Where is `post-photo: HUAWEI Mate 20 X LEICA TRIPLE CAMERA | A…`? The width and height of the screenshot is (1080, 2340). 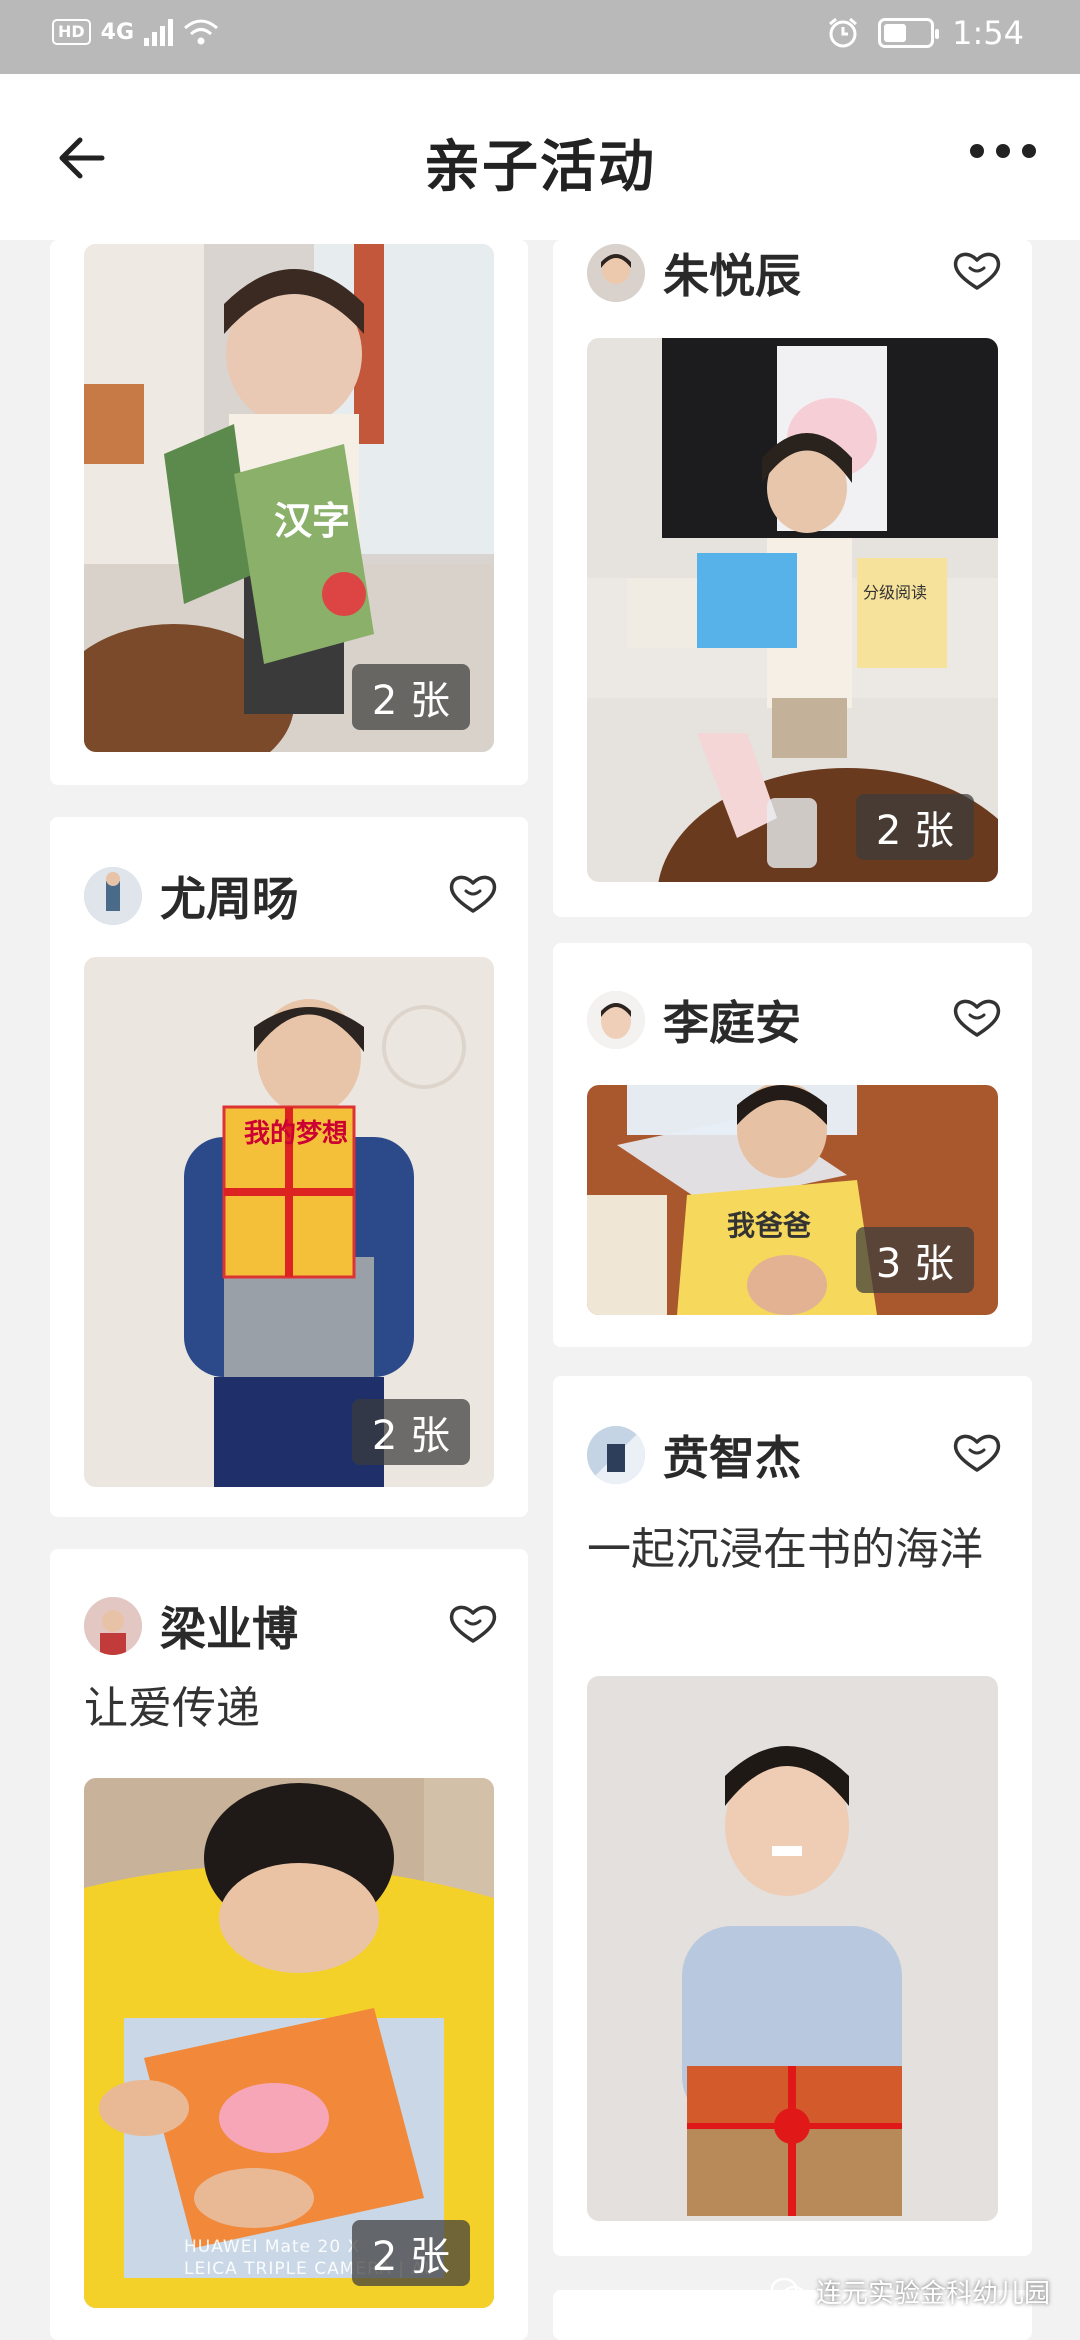
post-photo: HUAWEI Mate 20 X LEICA TRIPLE CAMERA | A… is located at coordinates (289, 2043).